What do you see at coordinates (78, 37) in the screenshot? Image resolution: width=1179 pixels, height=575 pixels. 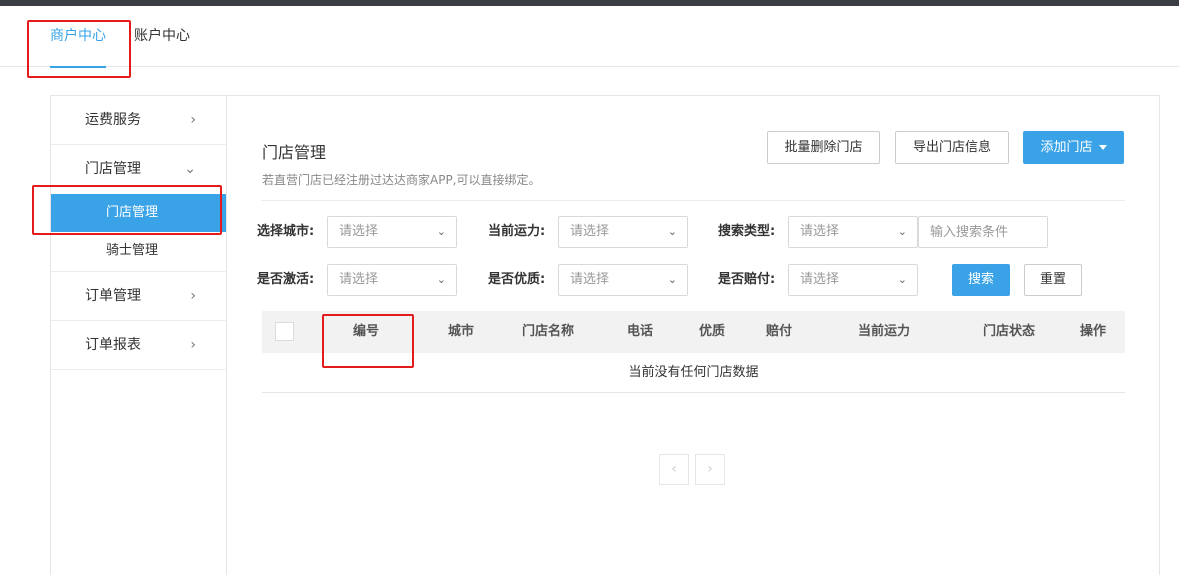 I see `tab-merchant-center: 商户中心` at bounding box center [78, 37].